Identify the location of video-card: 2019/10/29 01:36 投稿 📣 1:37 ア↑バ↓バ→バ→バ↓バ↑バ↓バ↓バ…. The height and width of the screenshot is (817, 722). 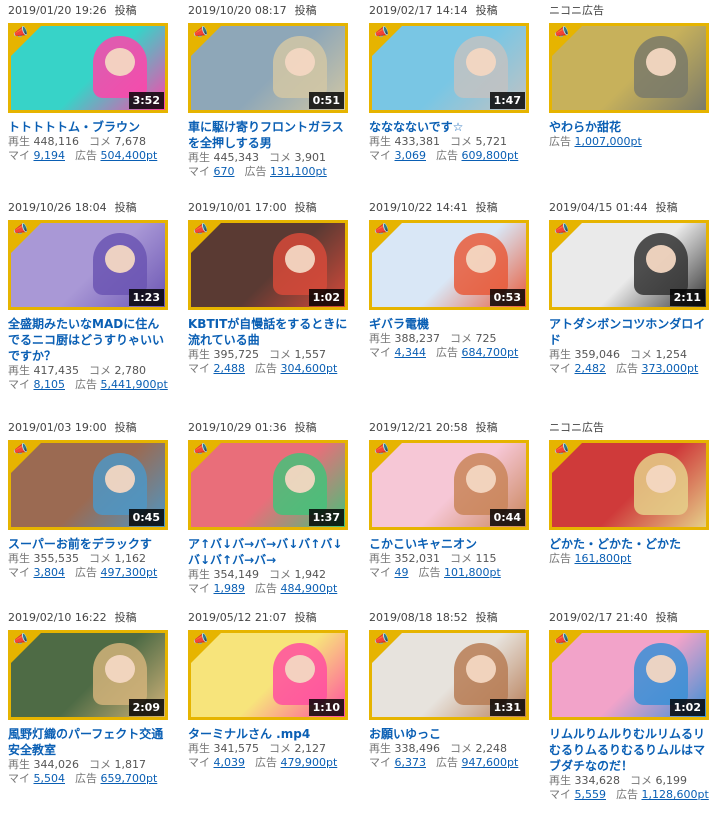
(264, 508).